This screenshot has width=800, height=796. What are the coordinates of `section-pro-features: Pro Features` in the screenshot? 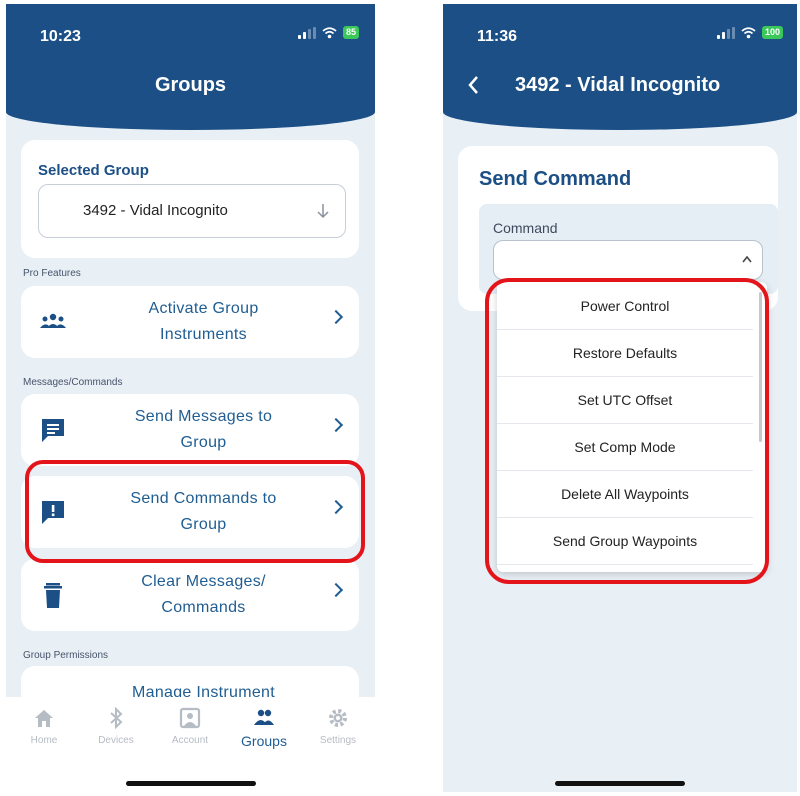 It's located at (52, 273).